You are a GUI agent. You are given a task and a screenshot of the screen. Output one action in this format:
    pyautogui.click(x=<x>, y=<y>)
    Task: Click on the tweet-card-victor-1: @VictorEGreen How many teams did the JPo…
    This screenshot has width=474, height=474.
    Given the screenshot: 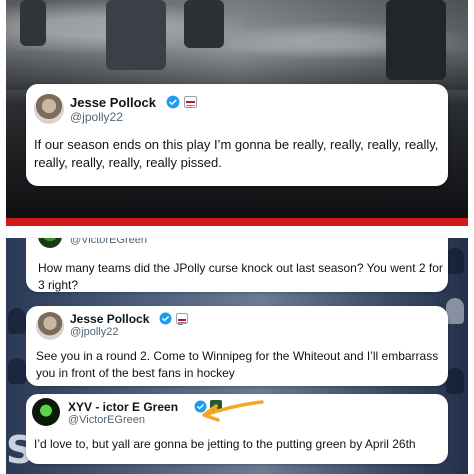 What is the action you would take?
    pyautogui.click(x=237, y=265)
    